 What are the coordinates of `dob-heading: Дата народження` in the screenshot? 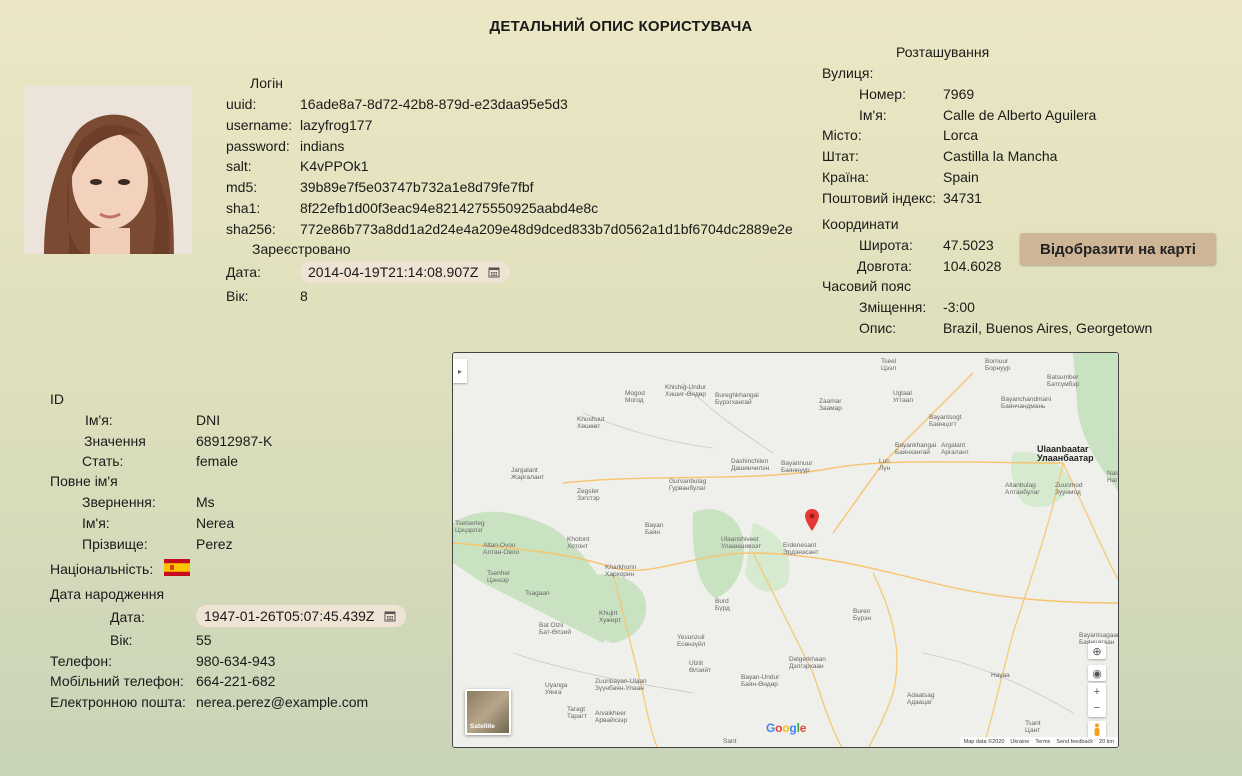 It's located at (107, 594).